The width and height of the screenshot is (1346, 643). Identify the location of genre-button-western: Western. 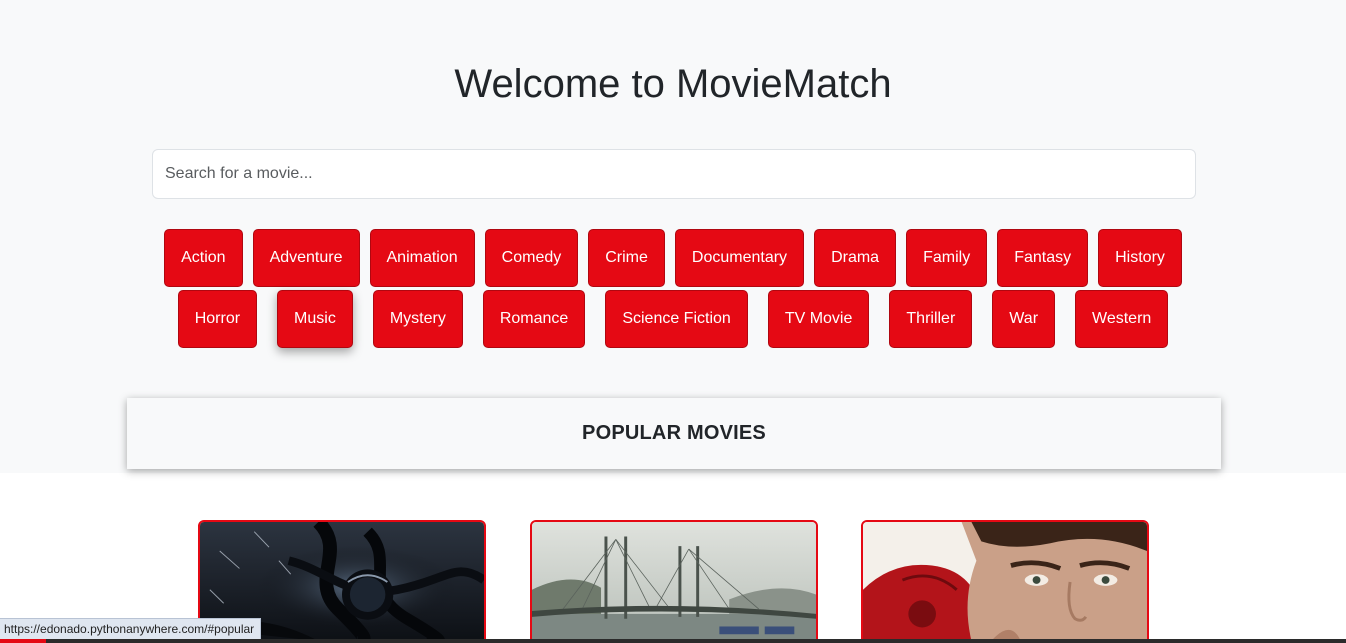
(1122, 319).